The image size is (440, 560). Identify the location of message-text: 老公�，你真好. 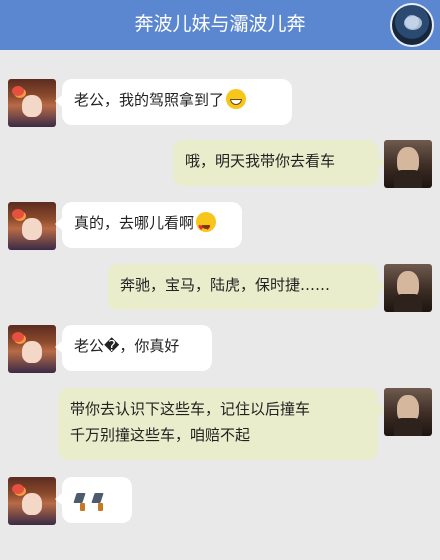
(127, 346).